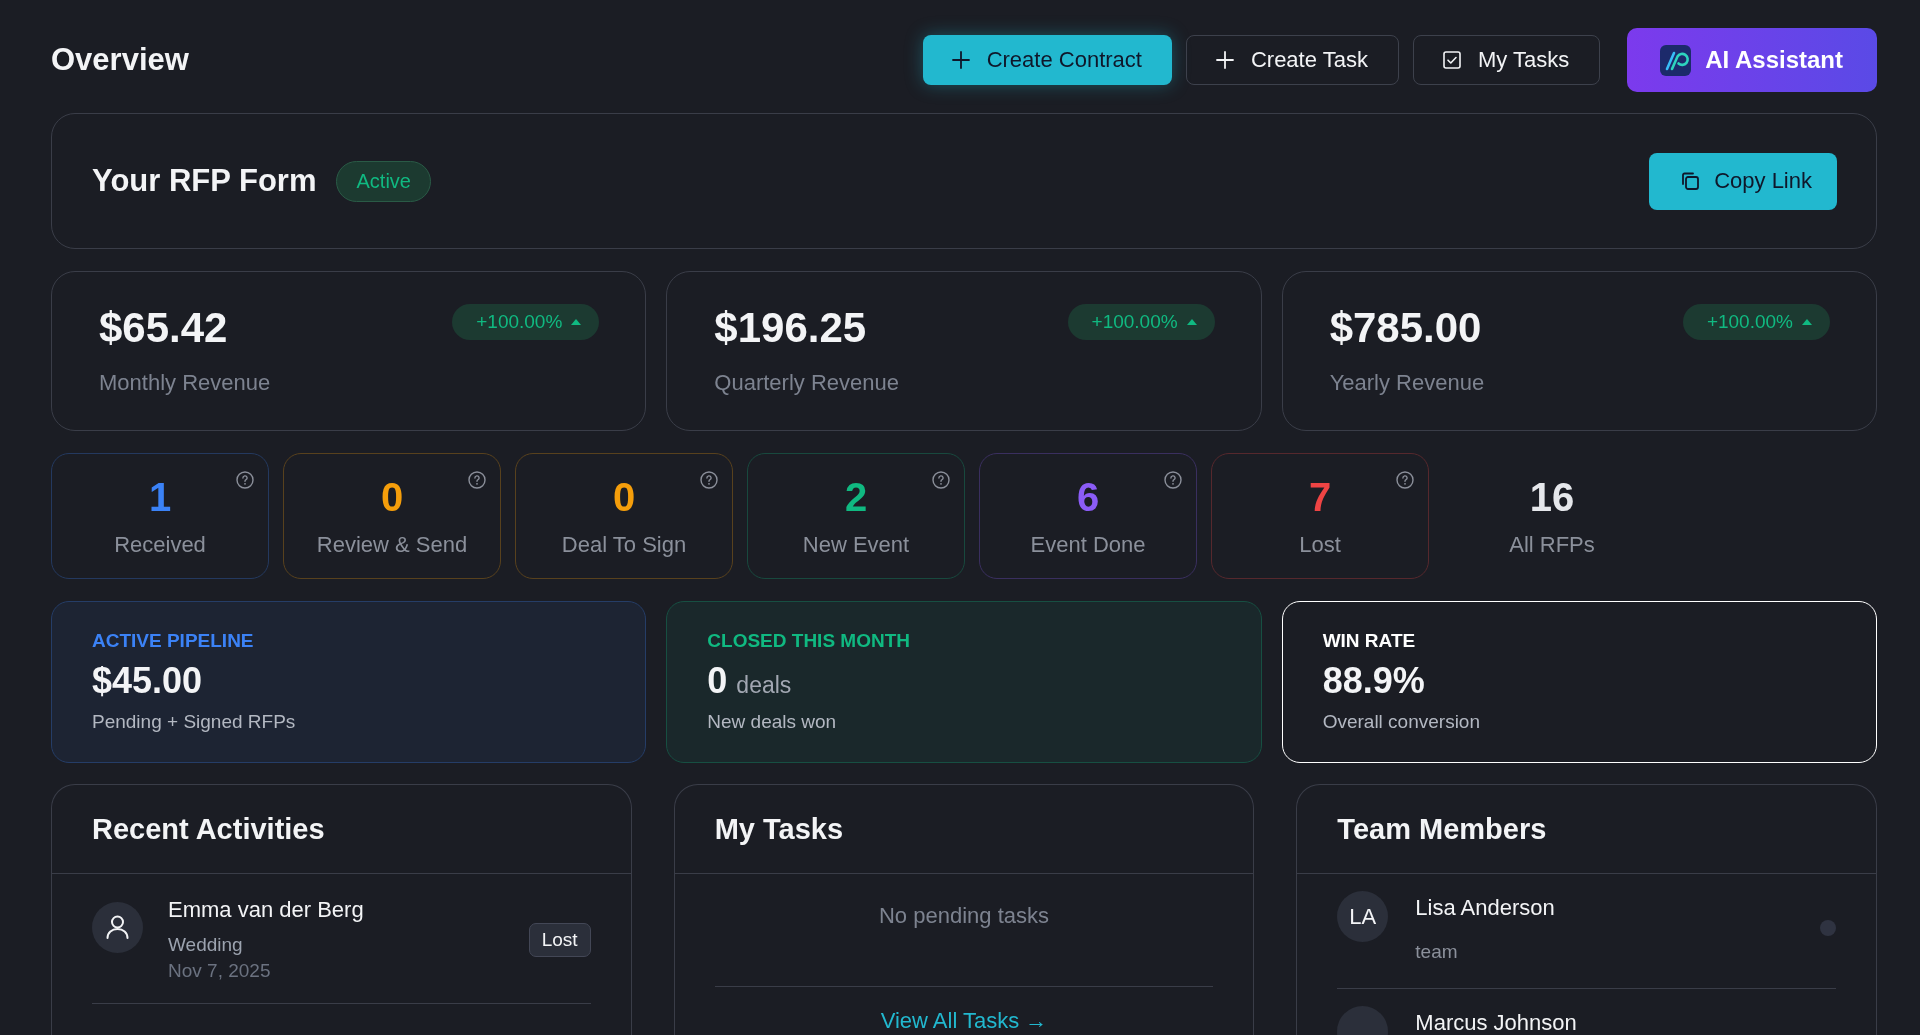 The image size is (1920, 1035). What do you see at coordinates (856, 544) in the screenshot?
I see `status-label: New Event` at bounding box center [856, 544].